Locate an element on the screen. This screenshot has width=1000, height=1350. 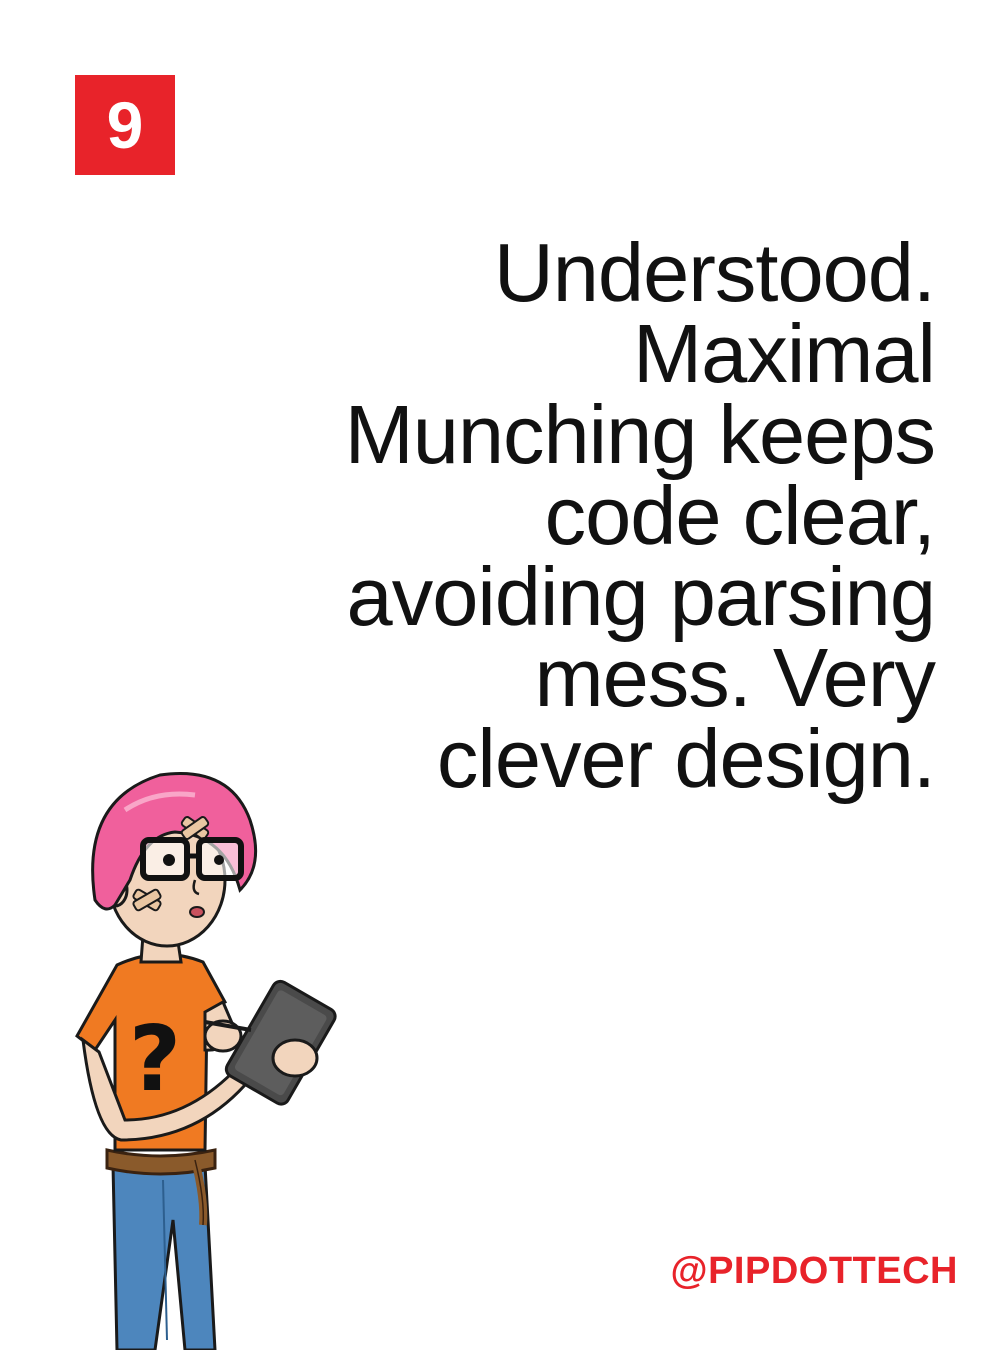
character-with-tablet-illustration: ? is located at coordinates (206, 1061).